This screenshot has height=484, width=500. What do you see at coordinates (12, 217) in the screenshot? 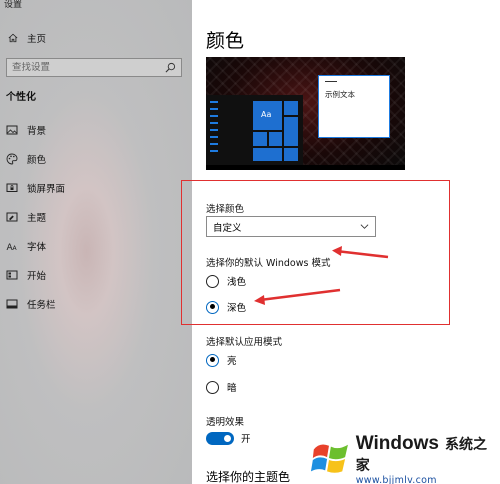
I see `theme-icon` at bounding box center [12, 217].